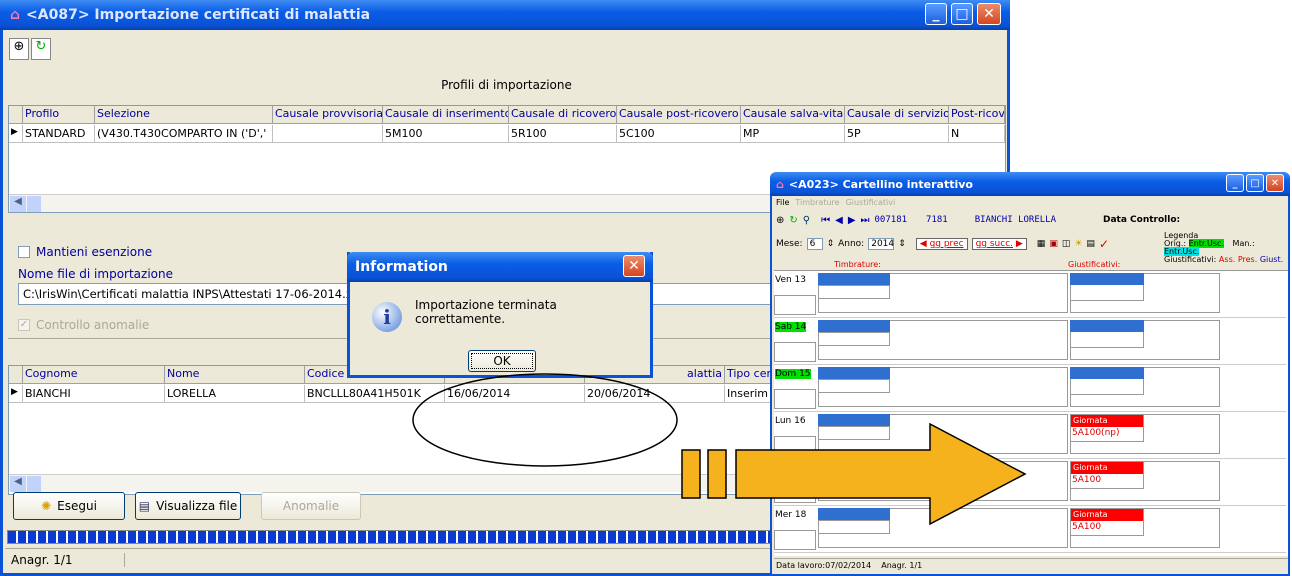 The image size is (1292, 576). What do you see at coordinates (793, 134) in the screenshot?
I see `cell-causale-salva-vita: MP` at bounding box center [793, 134].